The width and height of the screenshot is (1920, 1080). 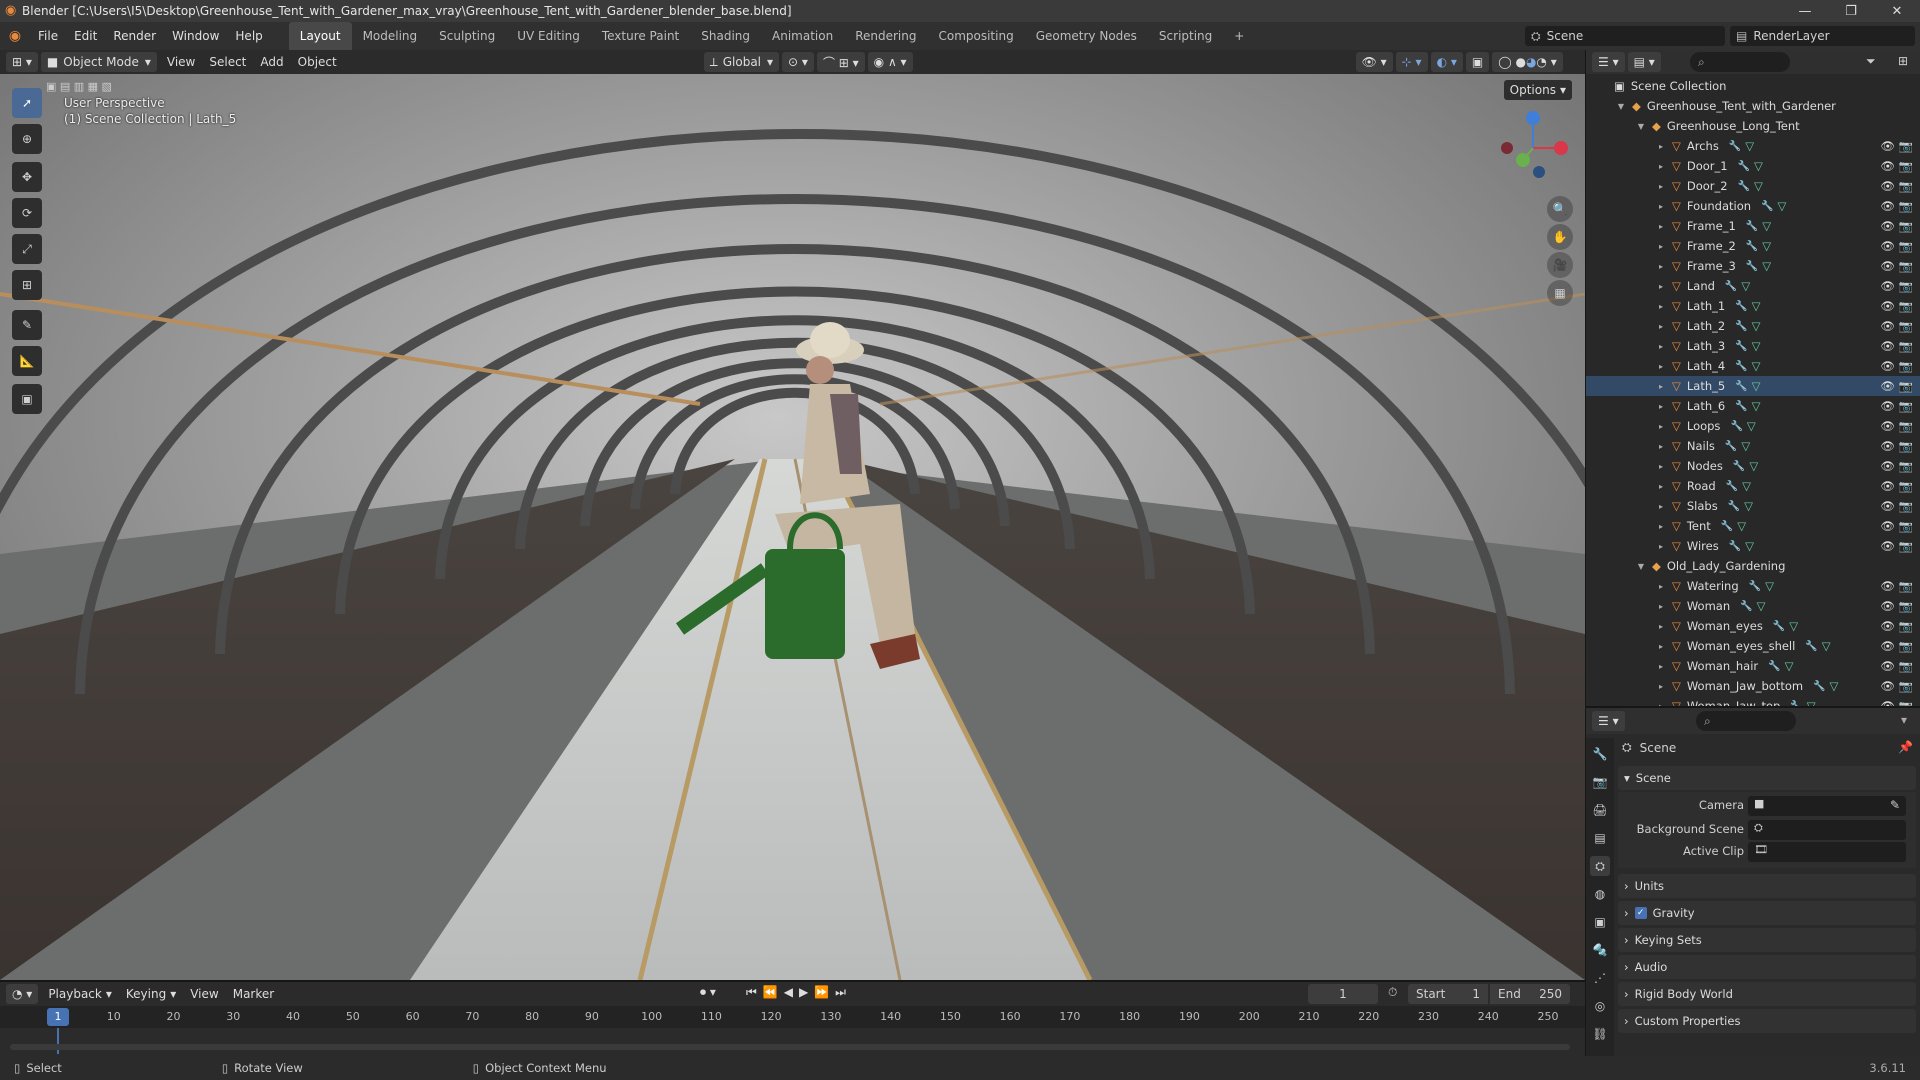 I want to click on pivot-dropdown: ⊙ ▾, so click(x=798, y=62).